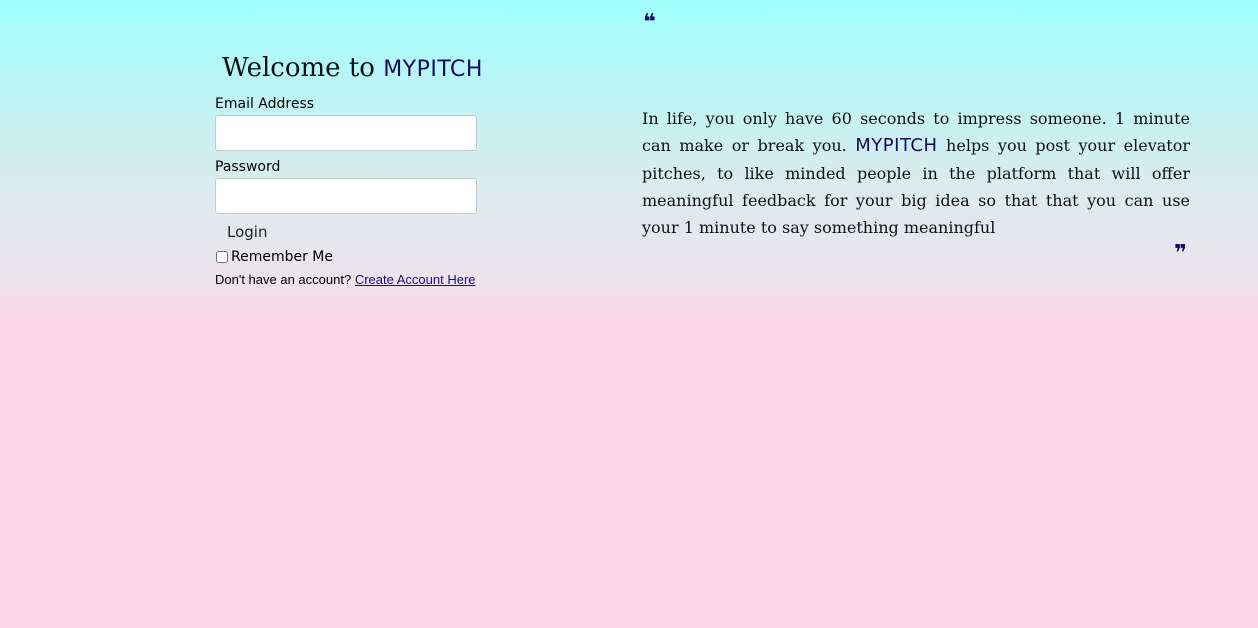 Image resolution: width=1258 pixels, height=628 pixels. Describe the element at coordinates (346, 133) in the screenshot. I see `email-field` at that location.